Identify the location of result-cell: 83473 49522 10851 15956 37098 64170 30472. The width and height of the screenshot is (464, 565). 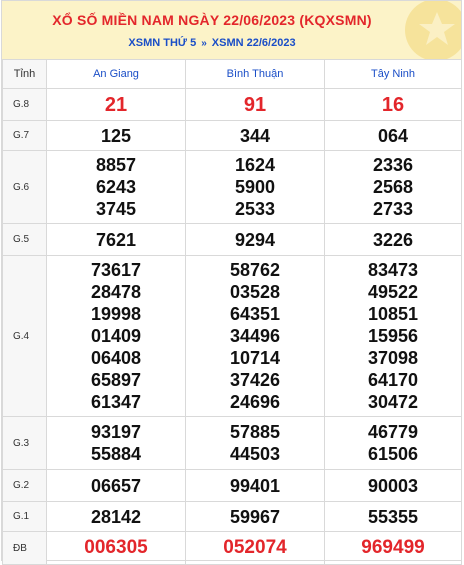
(393, 336).